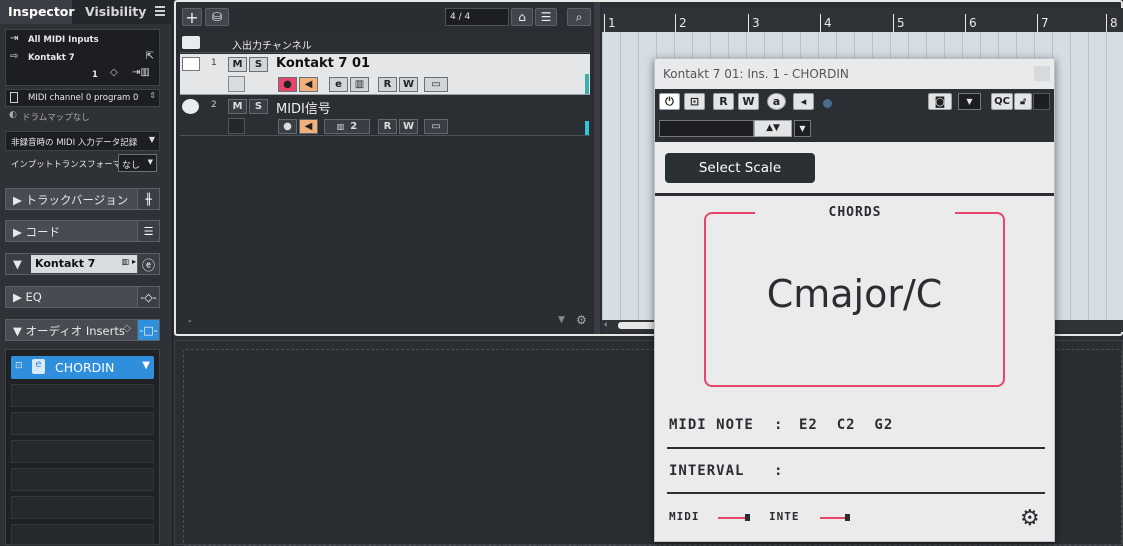 The image size is (1123, 546). What do you see at coordinates (784, 516) in the screenshot?
I see `inte-label: INTE` at bounding box center [784, 516].